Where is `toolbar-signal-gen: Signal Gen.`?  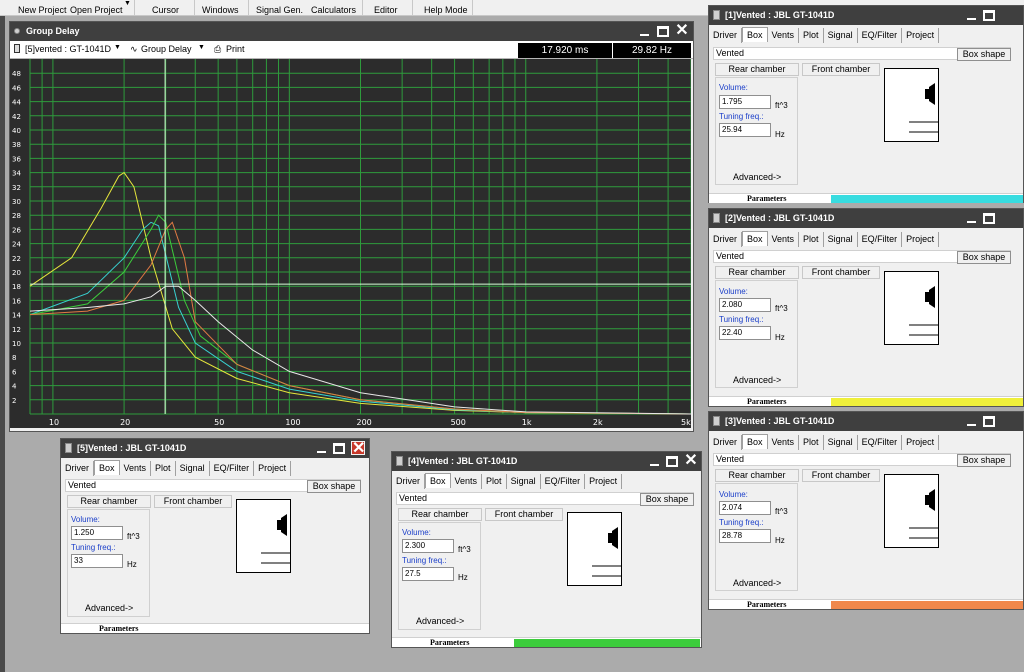
toolbar-signal-gen: Signal Gen. is located at coordinates (279, 10).